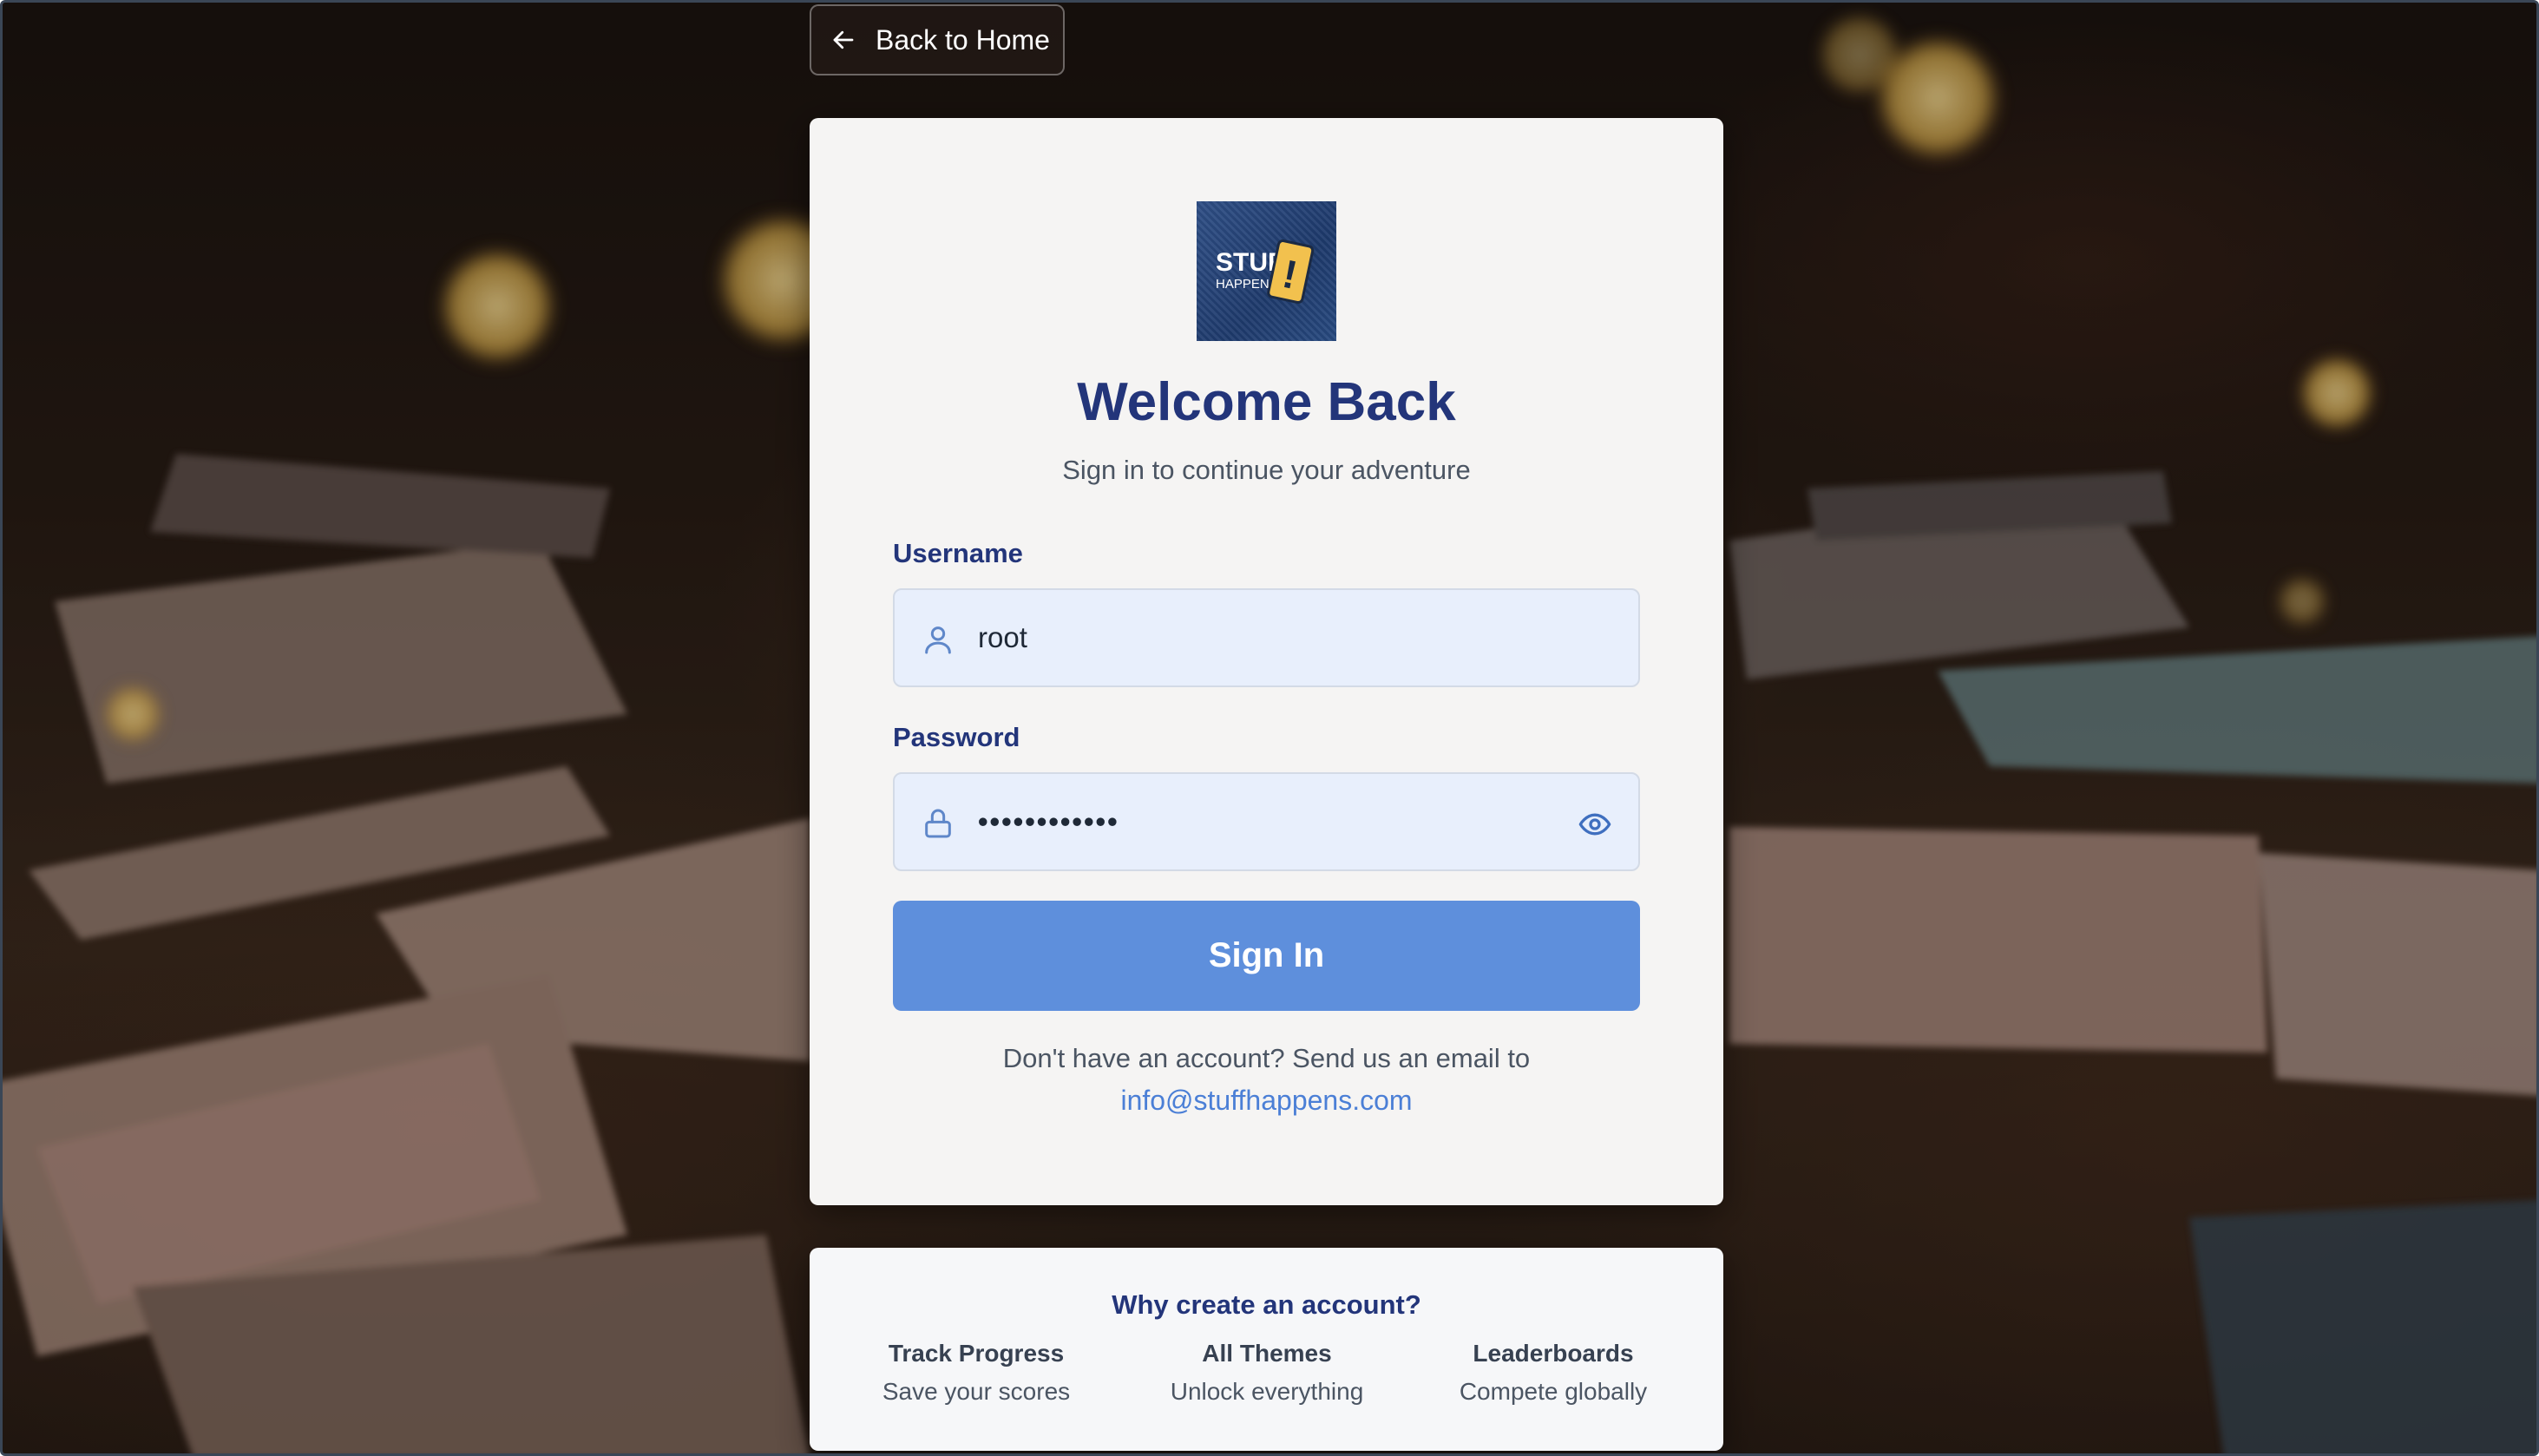  What do you see at coordinates (1267, 1391) in the screenshot?
I see `benefit-desc: Unlock everything` at bounding box center [1267, 1391].